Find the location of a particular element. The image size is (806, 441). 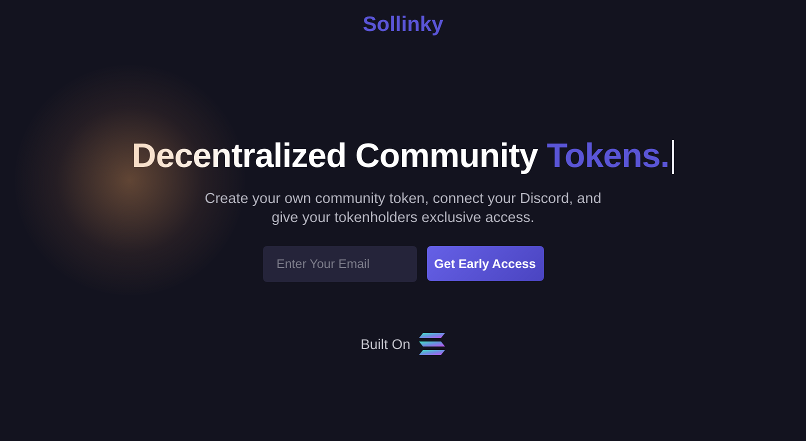

built-on-label: Built On is located at coordinates (385, 344).